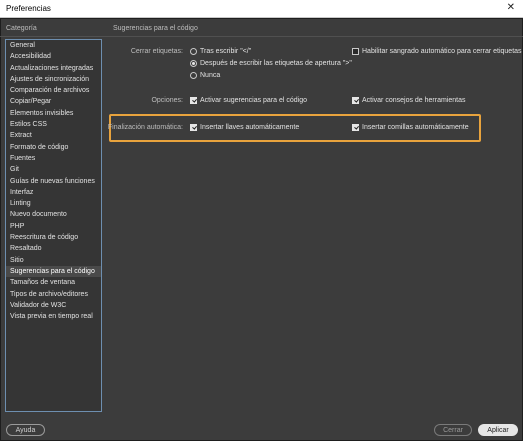  What do you see at coordinates (145, 127) in the screenshot?
I see `auto-completion-label: Finalización automática:` at bounding box center [145, 127].